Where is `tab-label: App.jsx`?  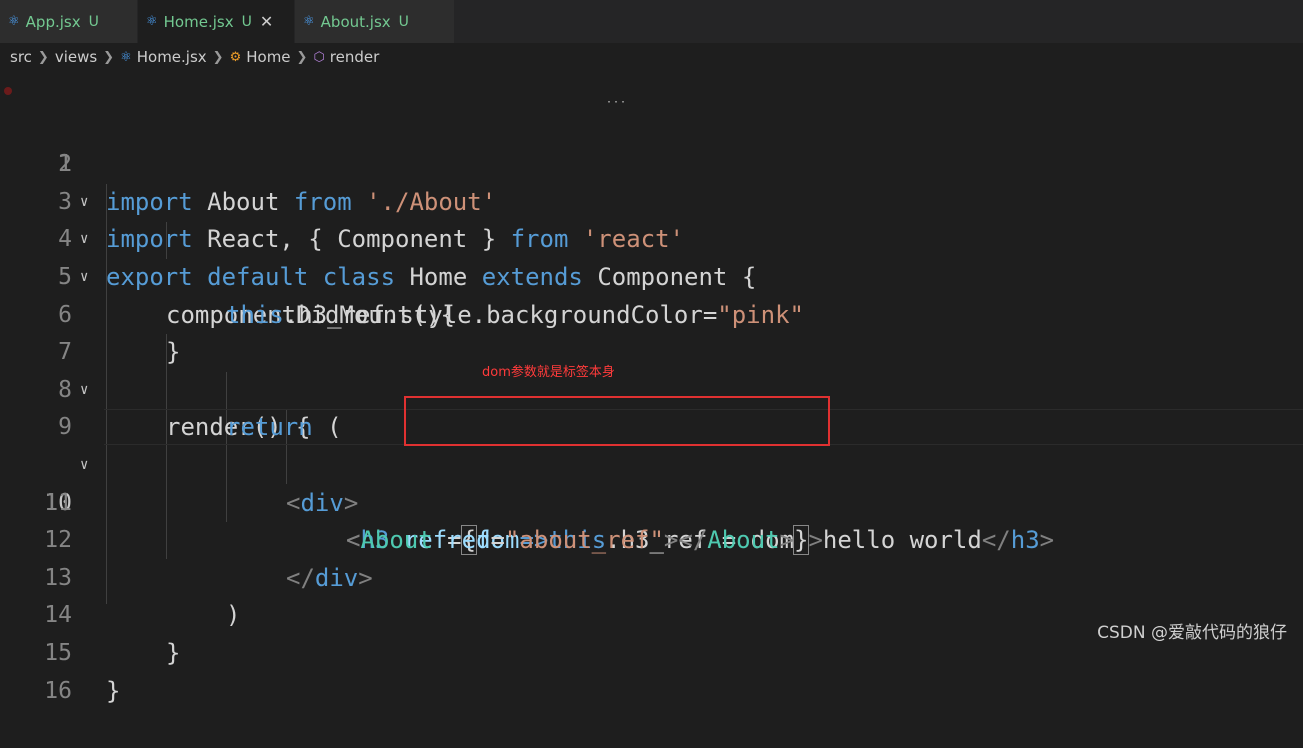 tab-label: App.jsx is located at coordinates (53, 21).